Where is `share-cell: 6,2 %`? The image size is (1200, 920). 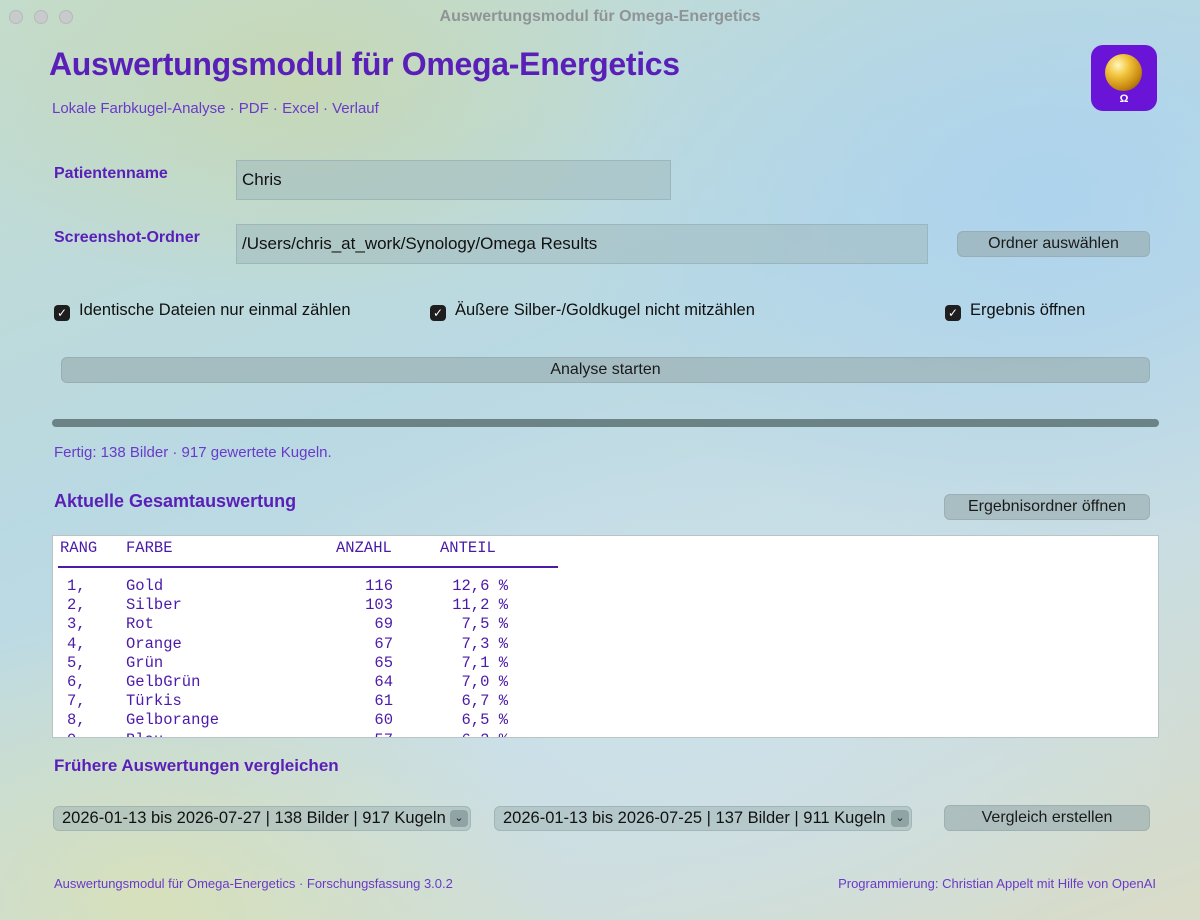
share-cell: 6,2 % is located at coordinates (470, 734).